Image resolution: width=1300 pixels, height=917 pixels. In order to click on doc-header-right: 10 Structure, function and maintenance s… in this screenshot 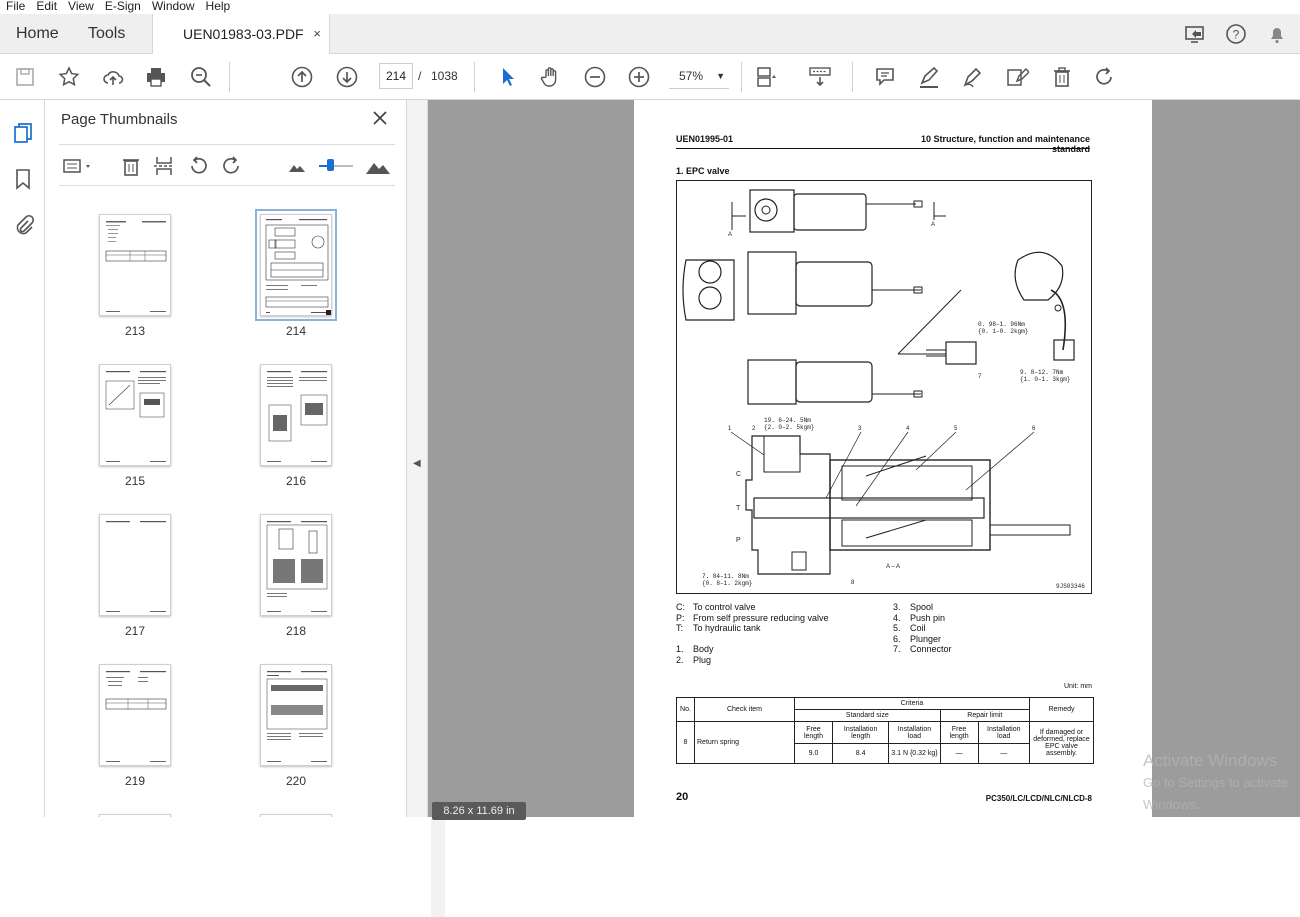, I will do `click(1005, 144)`.